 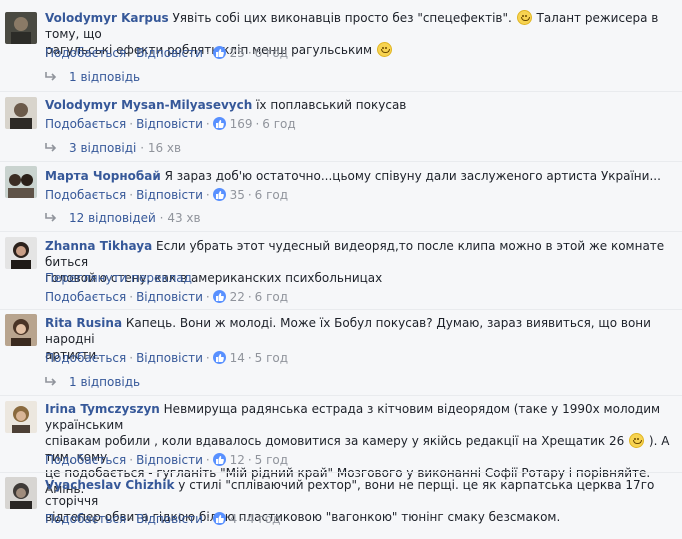 I want to click on comment-author: Irina Tymczyszyn, so click(x=102, y=409).